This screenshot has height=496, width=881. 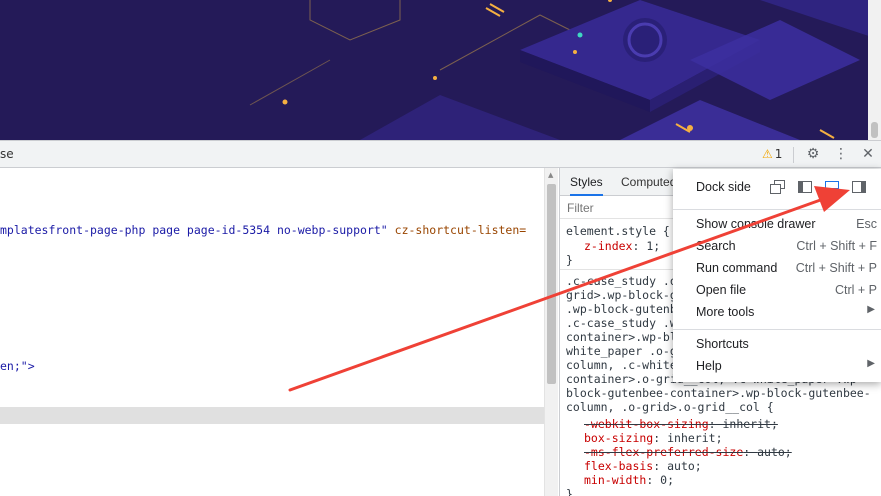 I want to click on devtools-toolbar: se ⚠ 1 ⚙ ⋮ ✕, so click(x=440, y=154).